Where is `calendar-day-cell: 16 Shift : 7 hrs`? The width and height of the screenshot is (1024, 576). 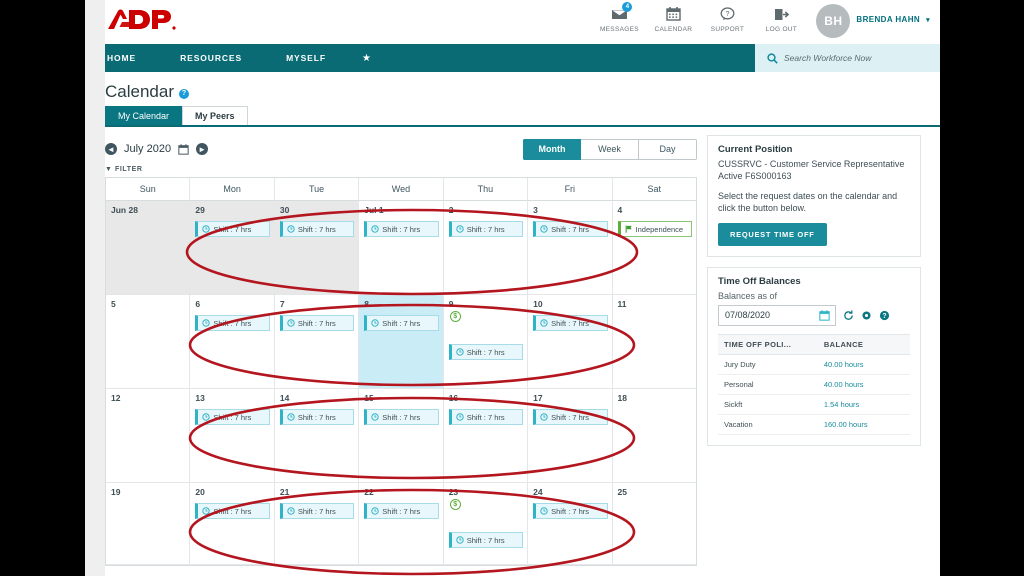 calendar-day-cell: 16 Shift : 7 hrs is located at coordinates (486, 436).